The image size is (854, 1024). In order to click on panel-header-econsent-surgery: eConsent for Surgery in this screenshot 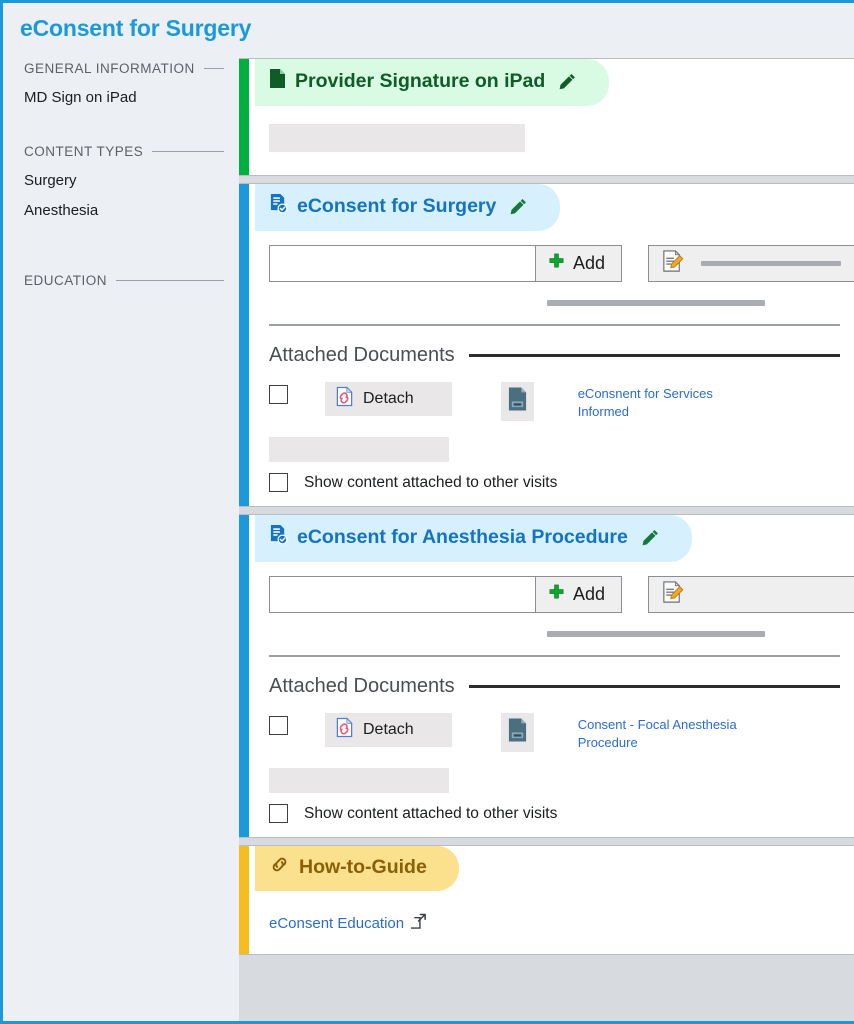, I will do `click(408, 207)`.